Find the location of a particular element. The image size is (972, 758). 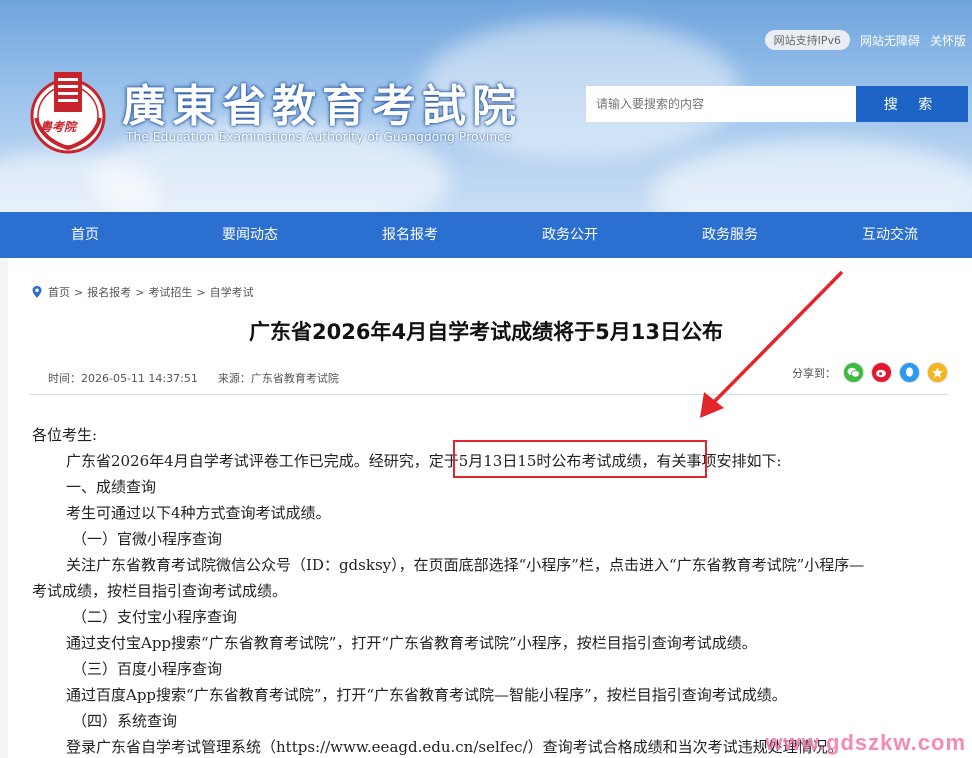

watermark-text: www.gdszkw.com is located at coordinates (865, 742).